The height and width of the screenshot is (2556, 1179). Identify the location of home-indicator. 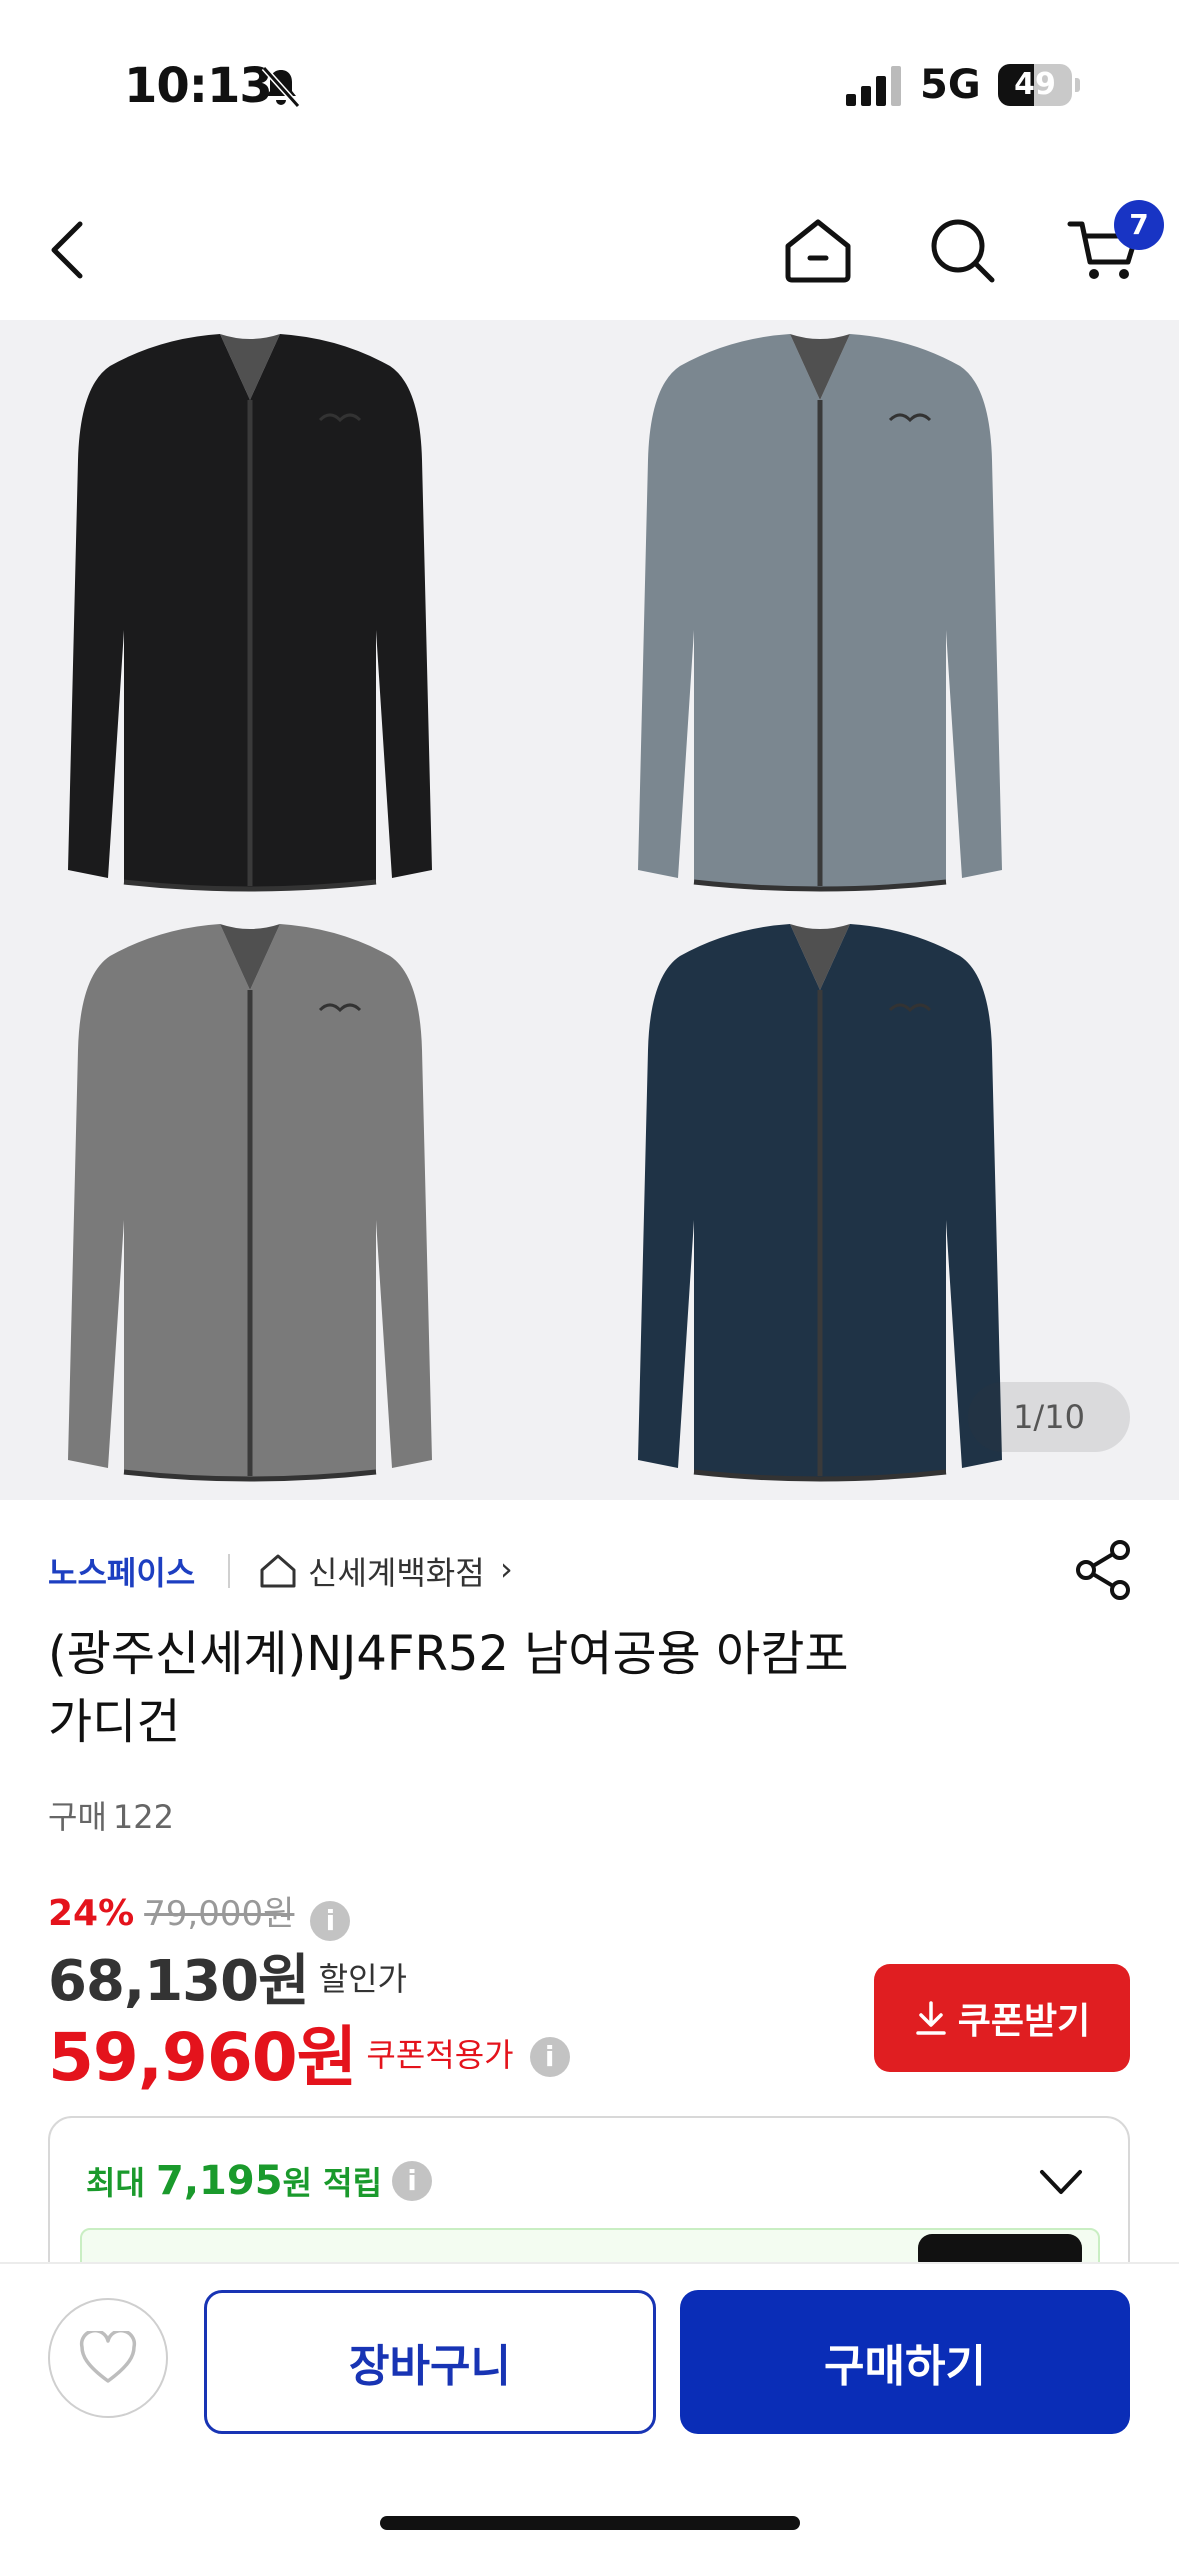
(590, 2523).